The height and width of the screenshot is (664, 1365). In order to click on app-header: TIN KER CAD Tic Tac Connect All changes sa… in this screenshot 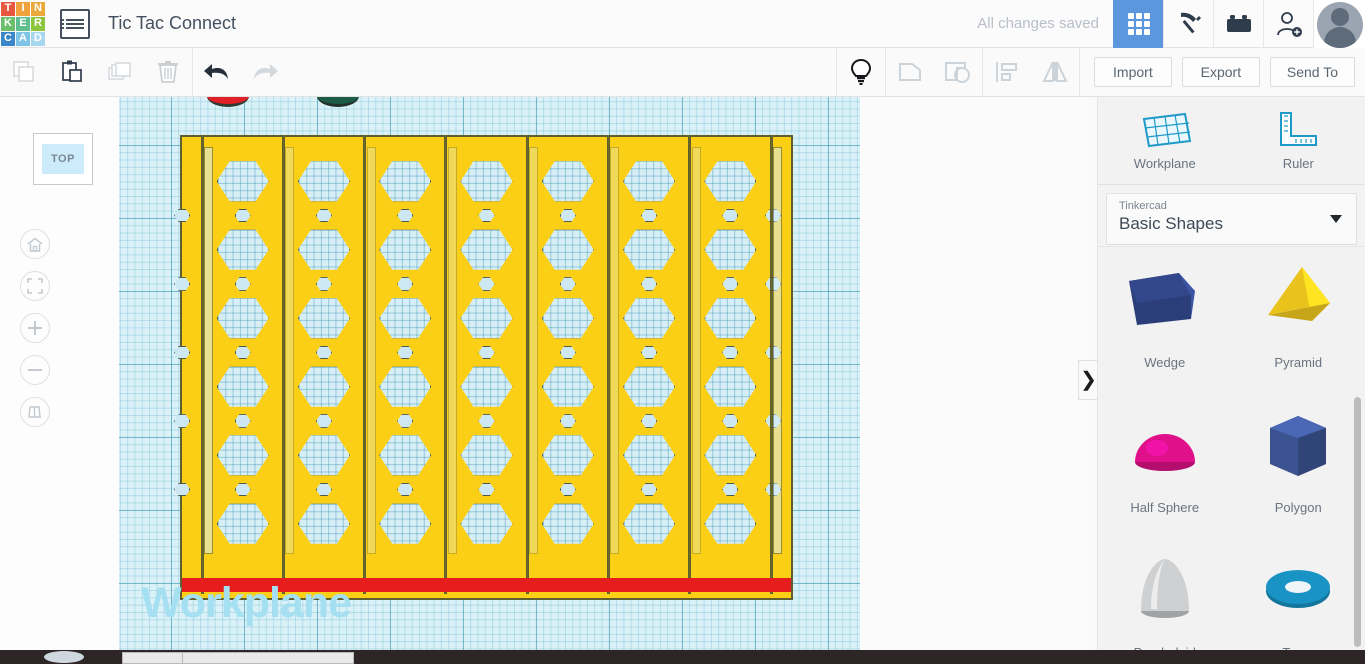, I will do `click(682, 24)`.